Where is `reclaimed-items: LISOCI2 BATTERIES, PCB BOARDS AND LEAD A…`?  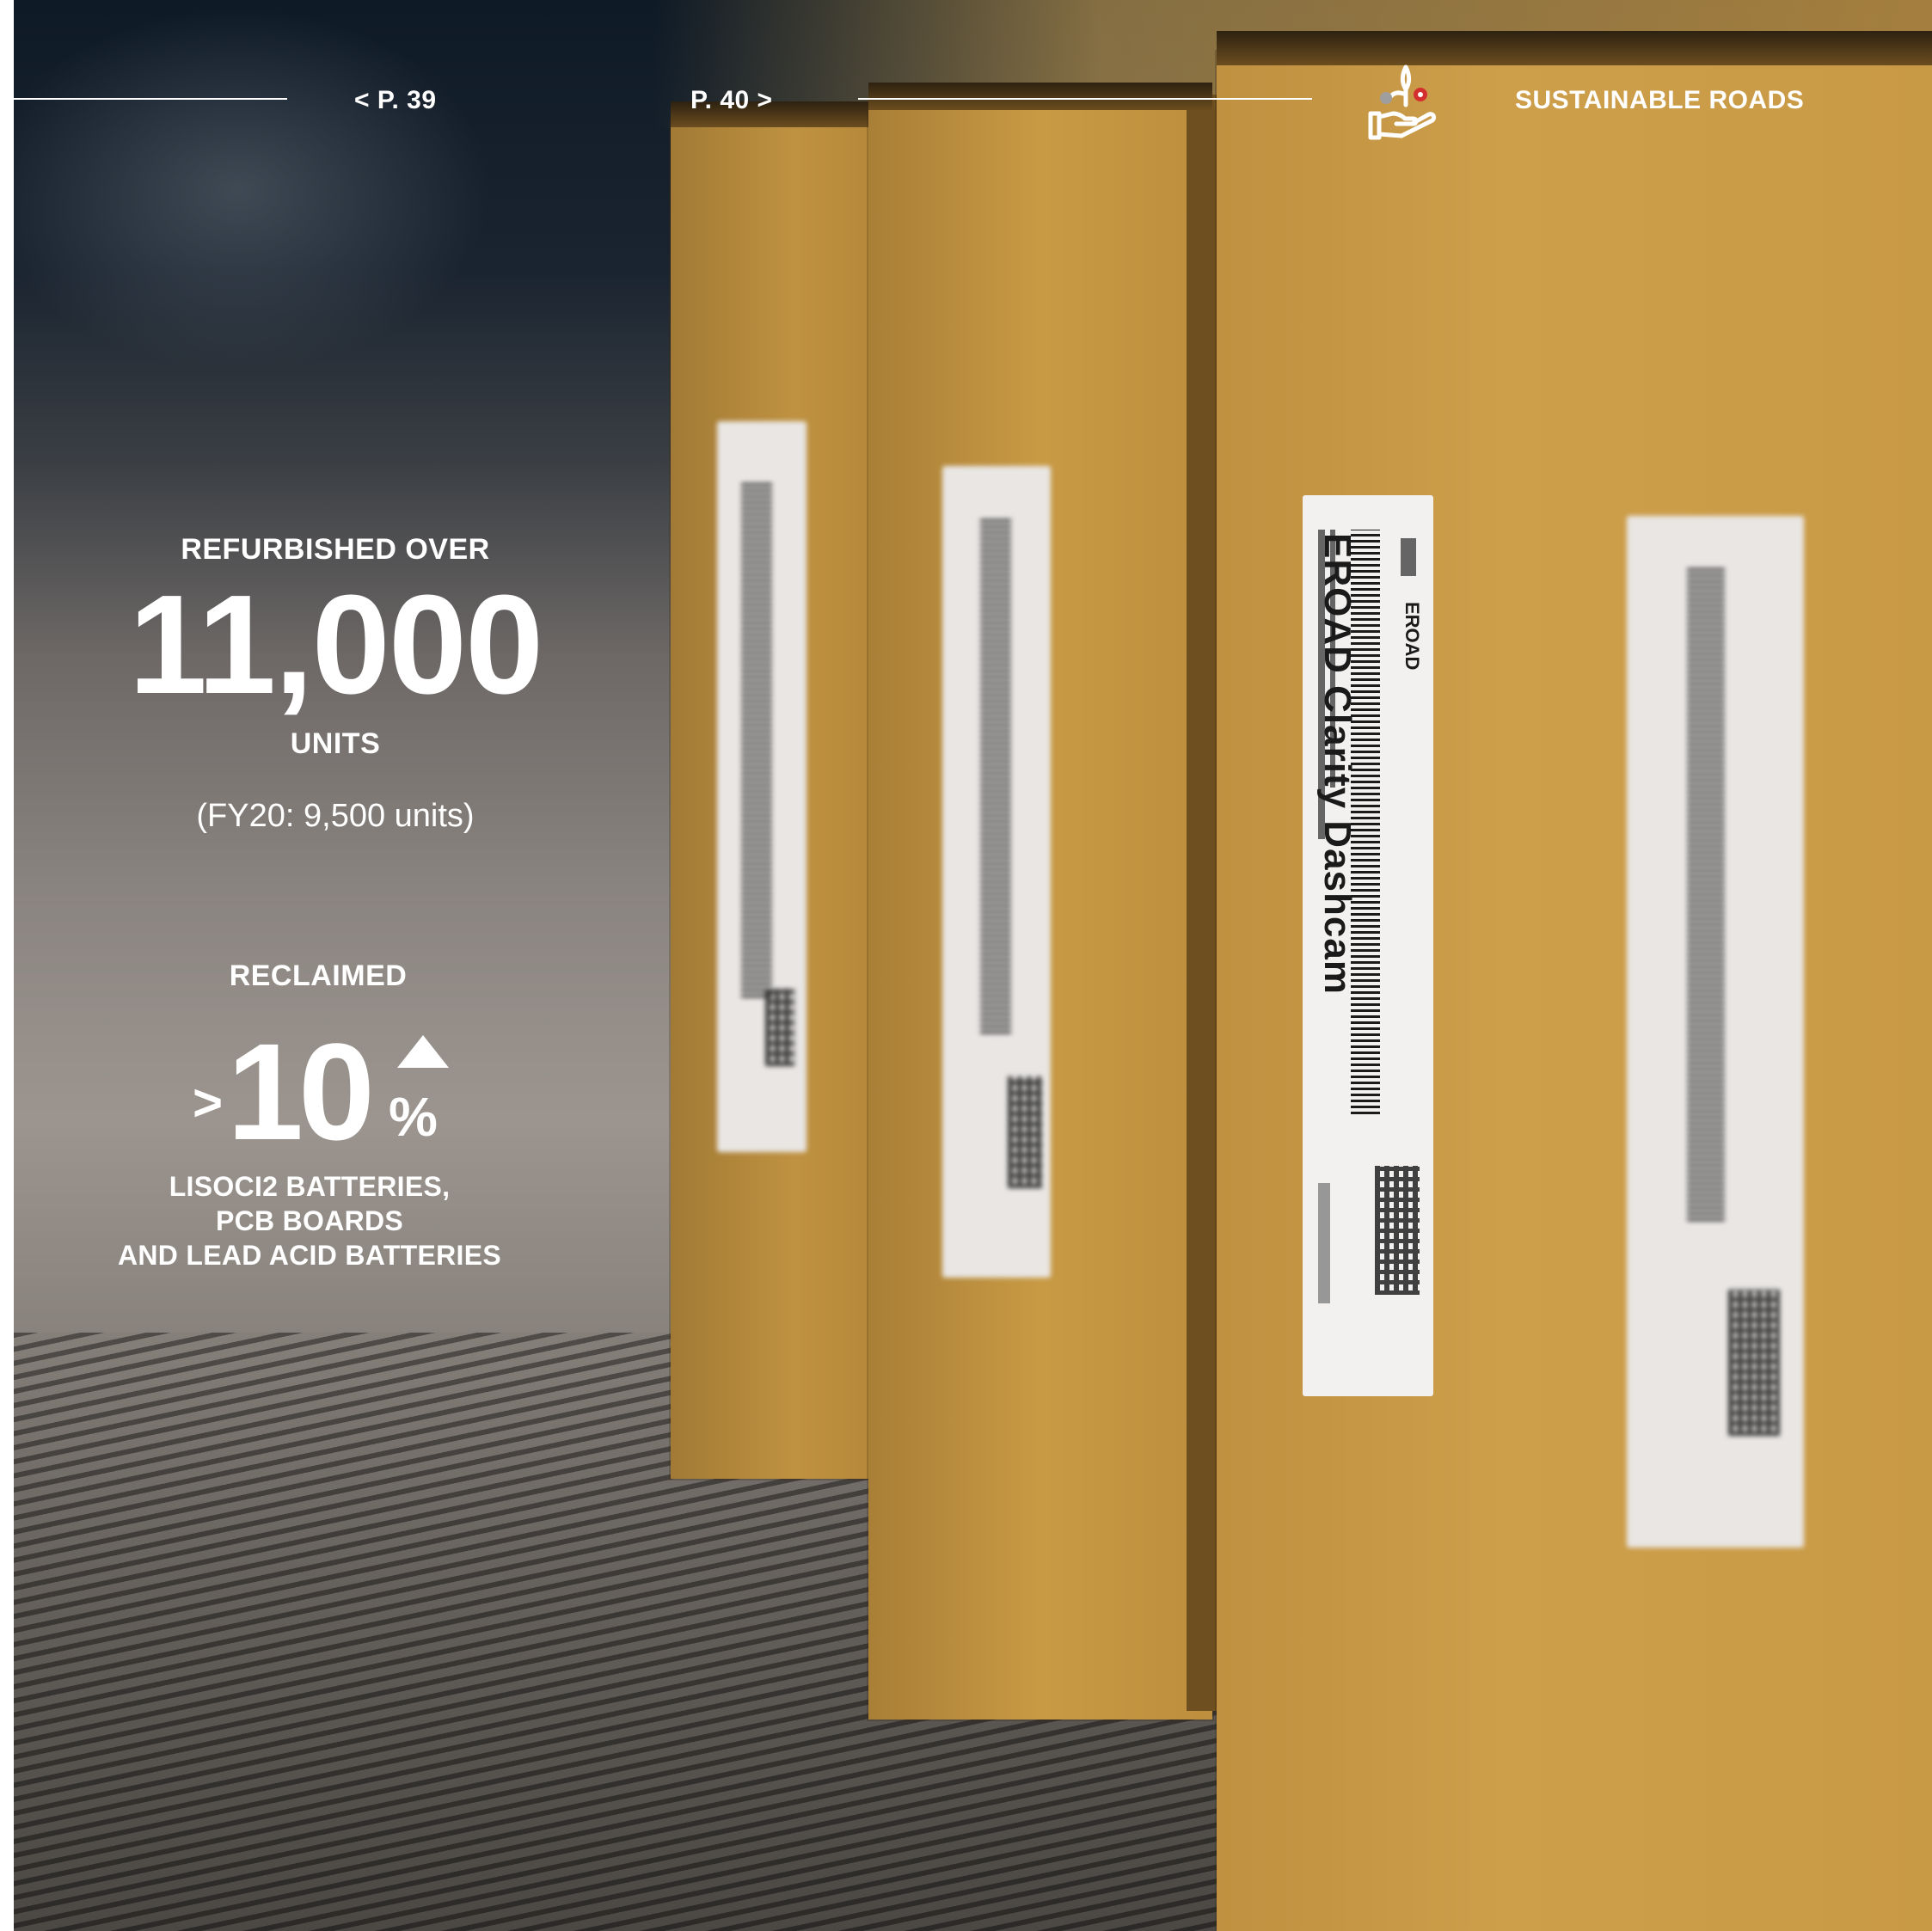
reclaimed-items: LISOCI2 BATTERIES, PCB BOARDS AND LEAD A… is located at coordinates (309, 1220).